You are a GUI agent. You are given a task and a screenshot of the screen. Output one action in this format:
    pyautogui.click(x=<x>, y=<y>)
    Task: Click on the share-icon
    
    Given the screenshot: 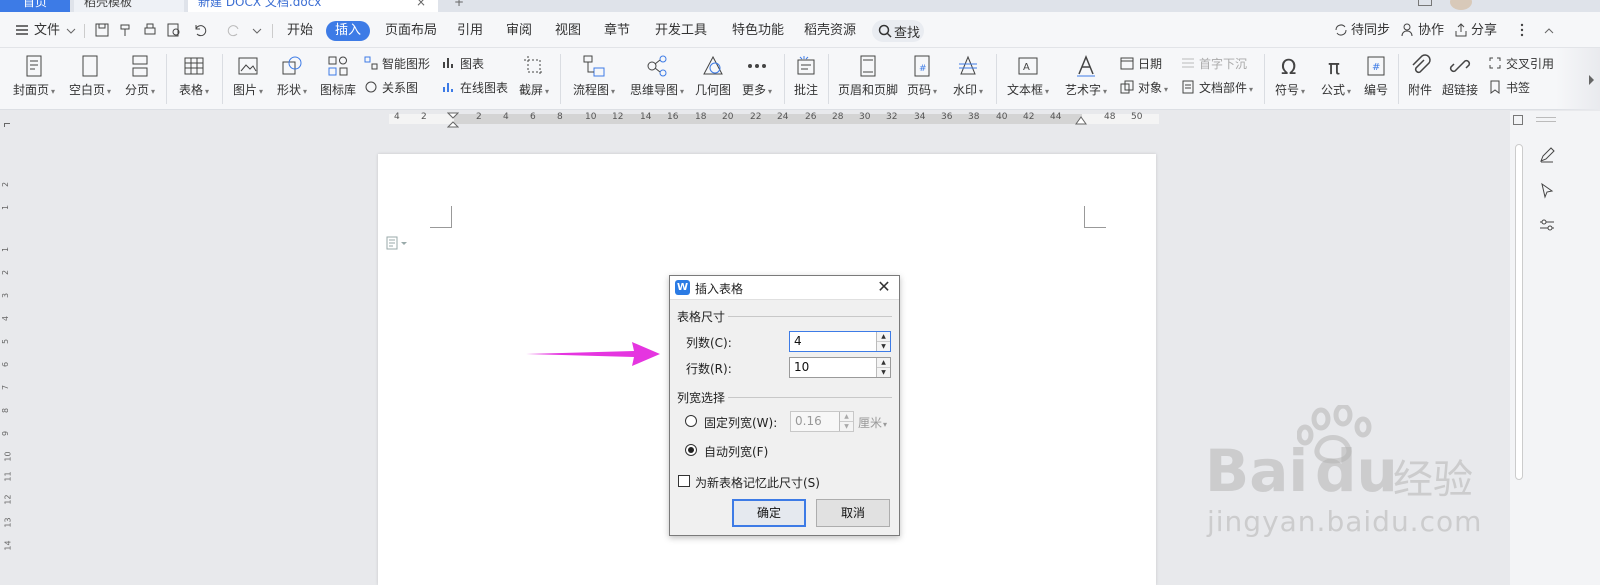 What is the action you would take?
    pyautogui.click(x=1461, y=30)
    